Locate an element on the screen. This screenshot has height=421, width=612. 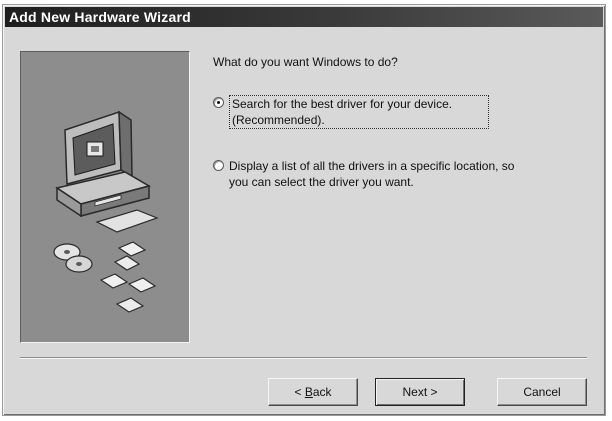
cd-disc-icon is located at coordinates (73, 258).